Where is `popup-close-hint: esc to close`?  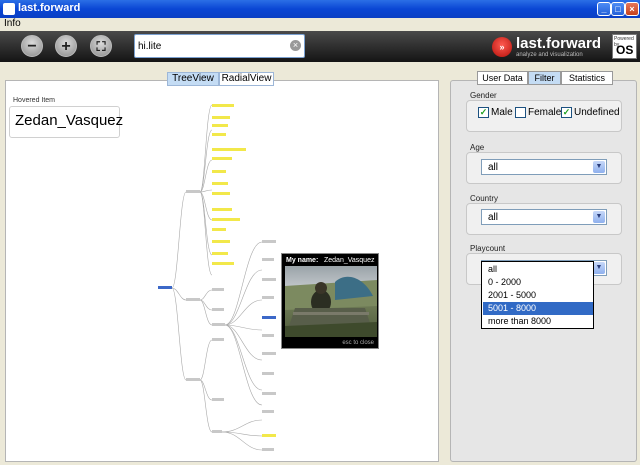
popup-close-hint: esc to close is located at coordinates (358, 343).